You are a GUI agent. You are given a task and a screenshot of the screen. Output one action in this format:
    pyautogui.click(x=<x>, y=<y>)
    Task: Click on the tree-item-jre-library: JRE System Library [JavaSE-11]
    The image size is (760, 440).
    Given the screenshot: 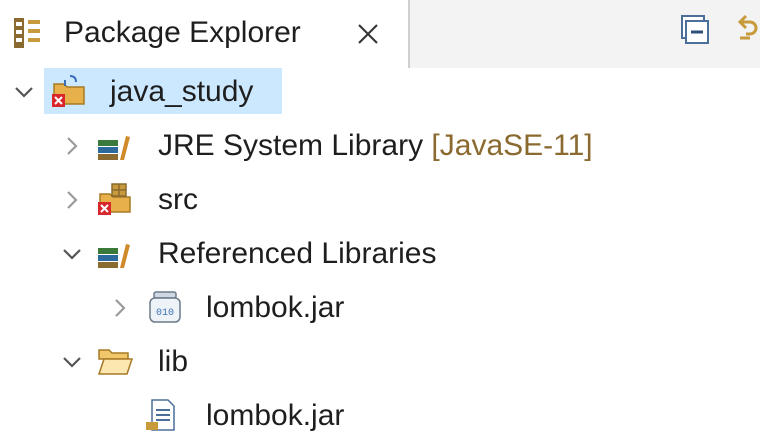 What is the action you would take?
    pyautogui.click(x=380, y=146)
    